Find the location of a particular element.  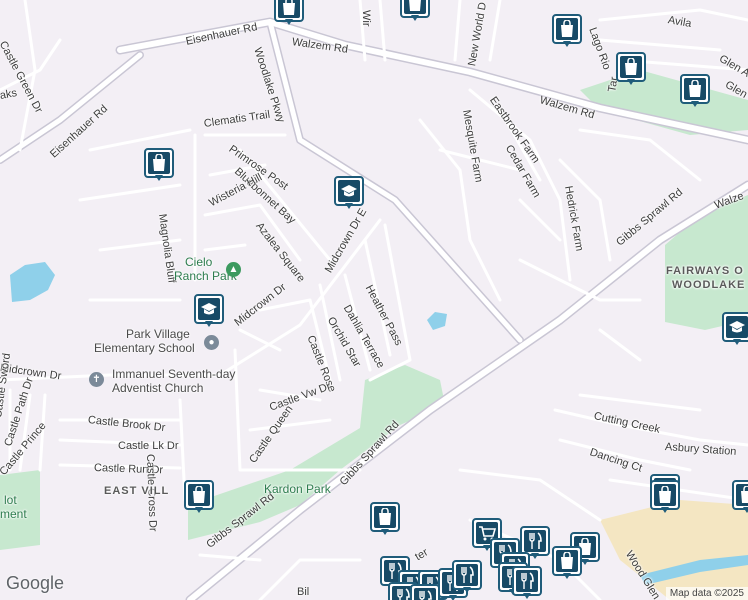

place-pilot-line2: ment is located at coordinates (13, 514).